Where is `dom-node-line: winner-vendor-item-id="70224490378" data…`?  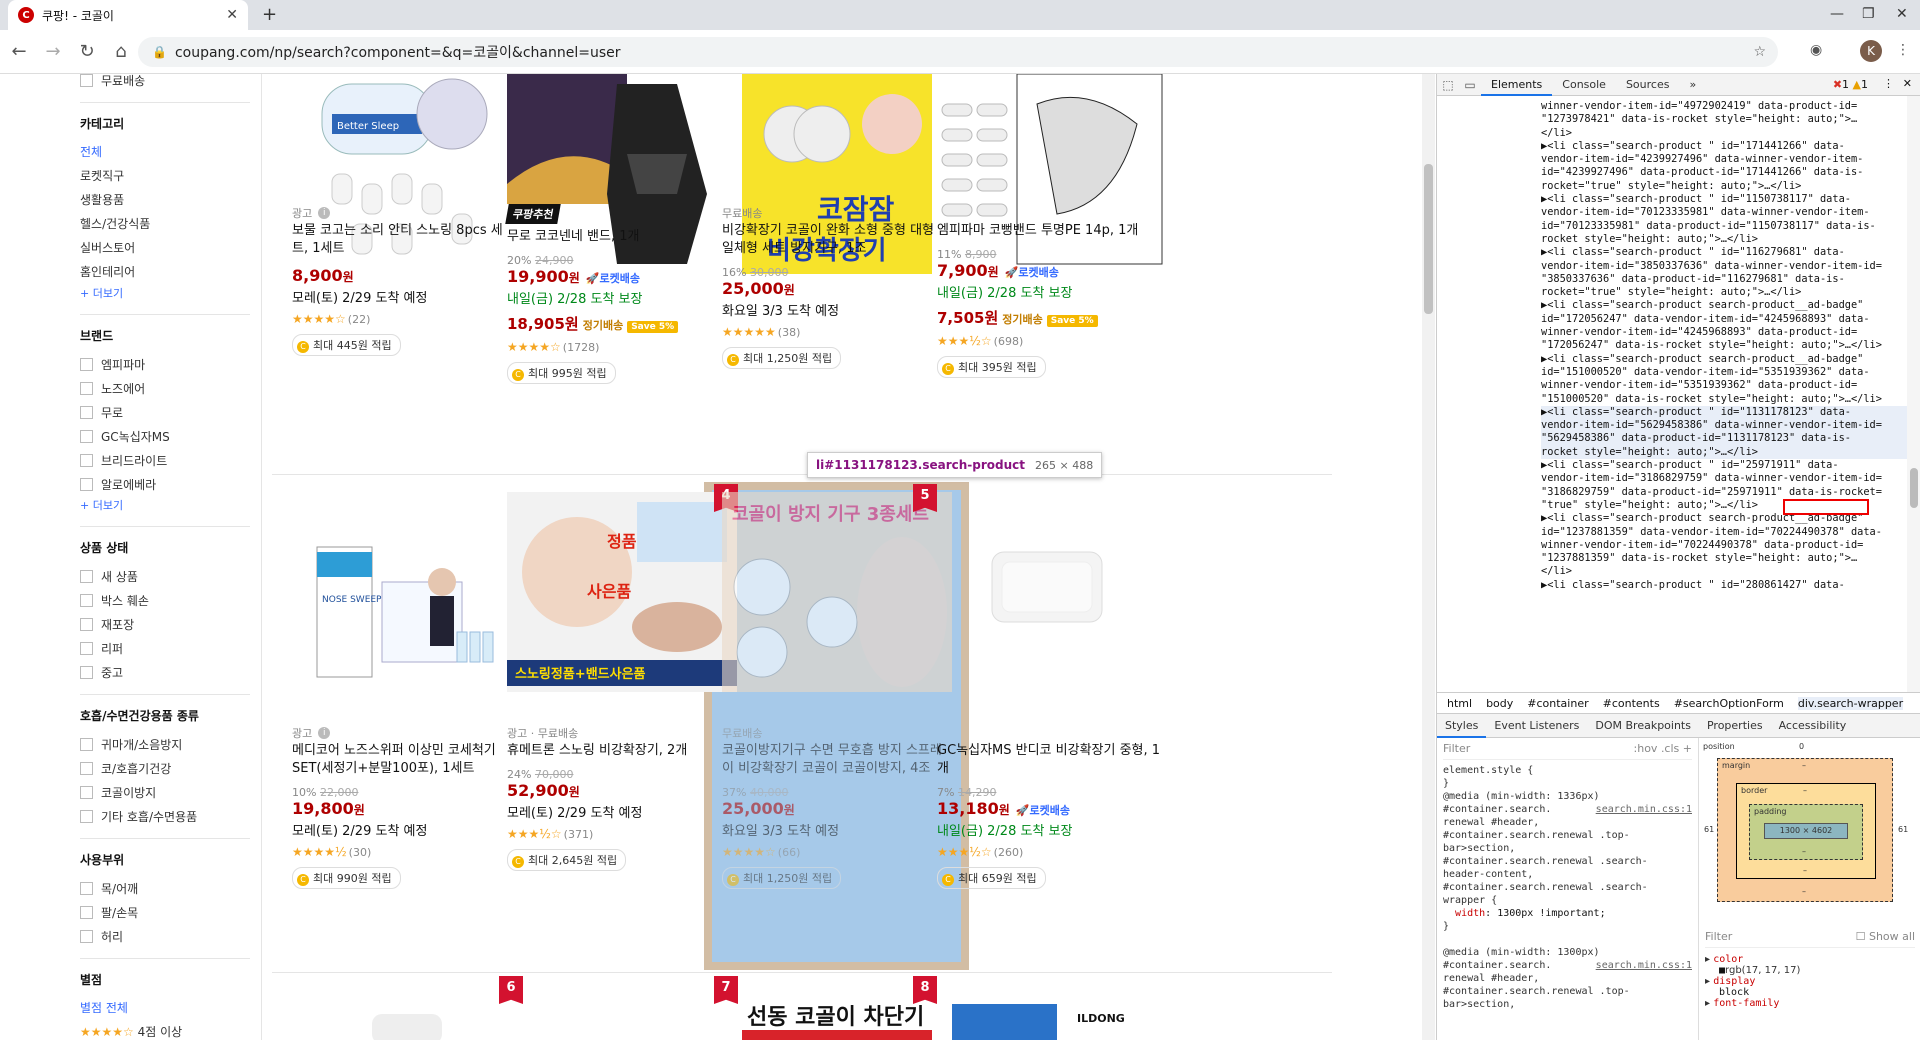 dom-node-line: winner-vendor-item-id="70224490378" data… is located at coordinates (1724, 545).